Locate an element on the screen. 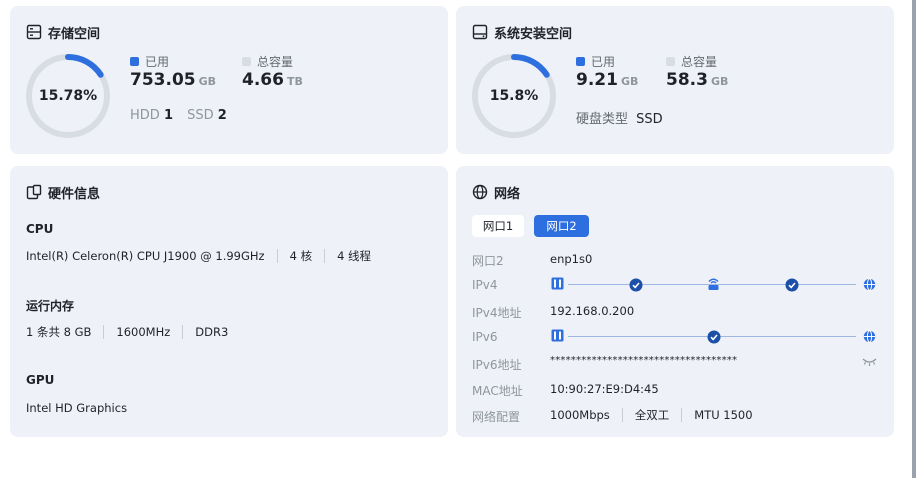 This screenshot has width=916, height=478. ssd-count: 2 is located at coordinates (222, 115).